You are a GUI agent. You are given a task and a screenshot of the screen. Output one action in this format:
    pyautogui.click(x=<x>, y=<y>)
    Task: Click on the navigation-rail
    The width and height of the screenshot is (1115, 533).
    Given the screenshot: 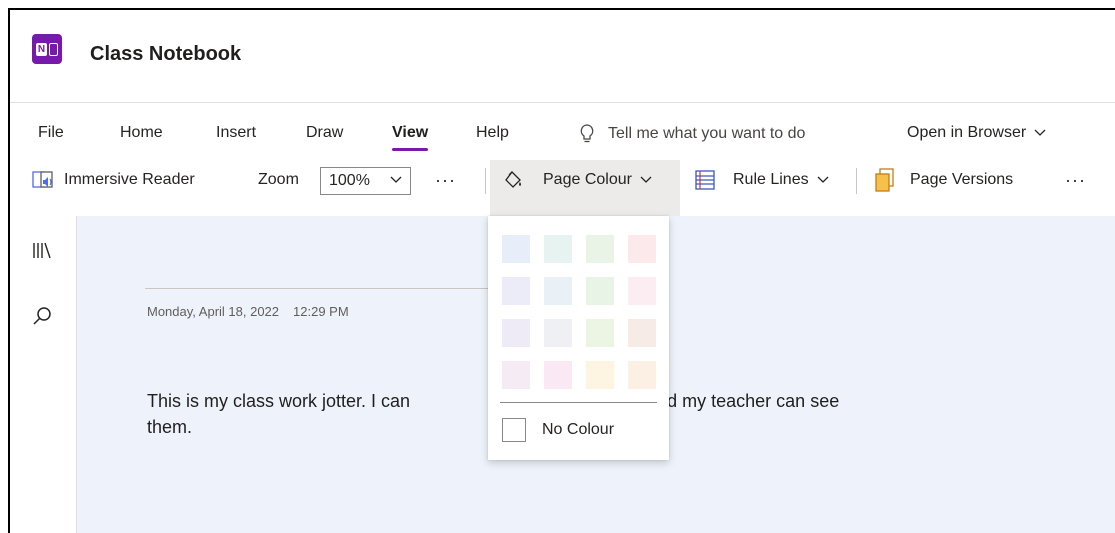 What is the action you would take?
    pyautogui.click(x=43, y=374)
    